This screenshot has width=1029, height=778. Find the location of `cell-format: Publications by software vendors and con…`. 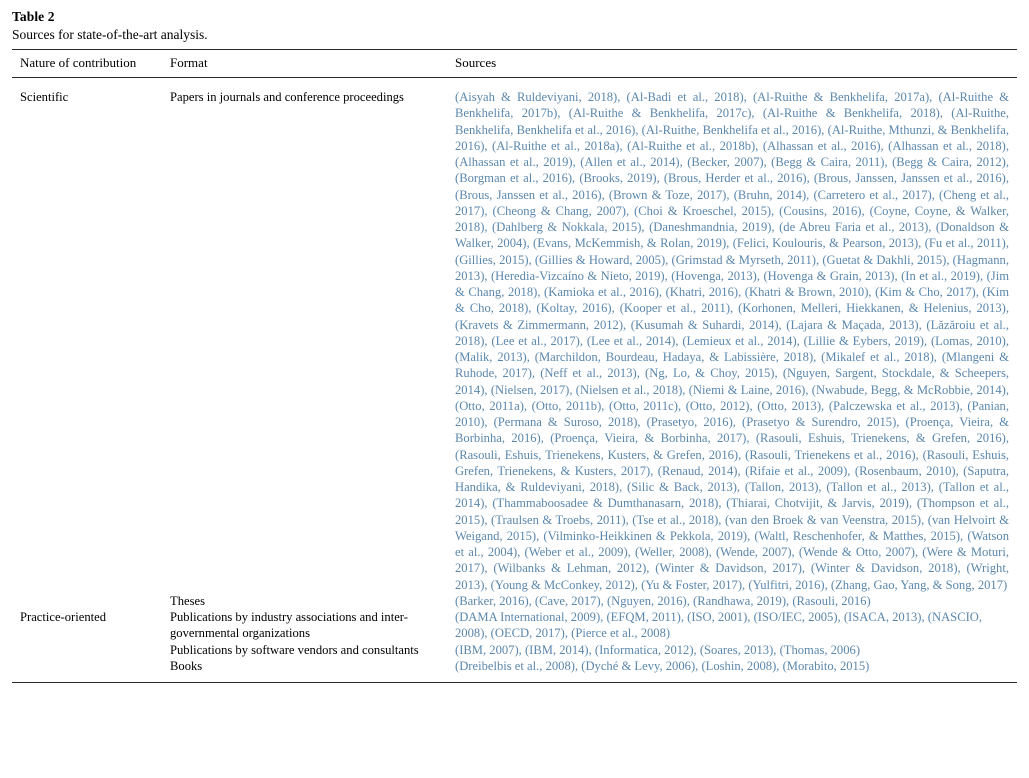

cell-format: Publications by software vendors and con… is located at coordinates (294, 649).